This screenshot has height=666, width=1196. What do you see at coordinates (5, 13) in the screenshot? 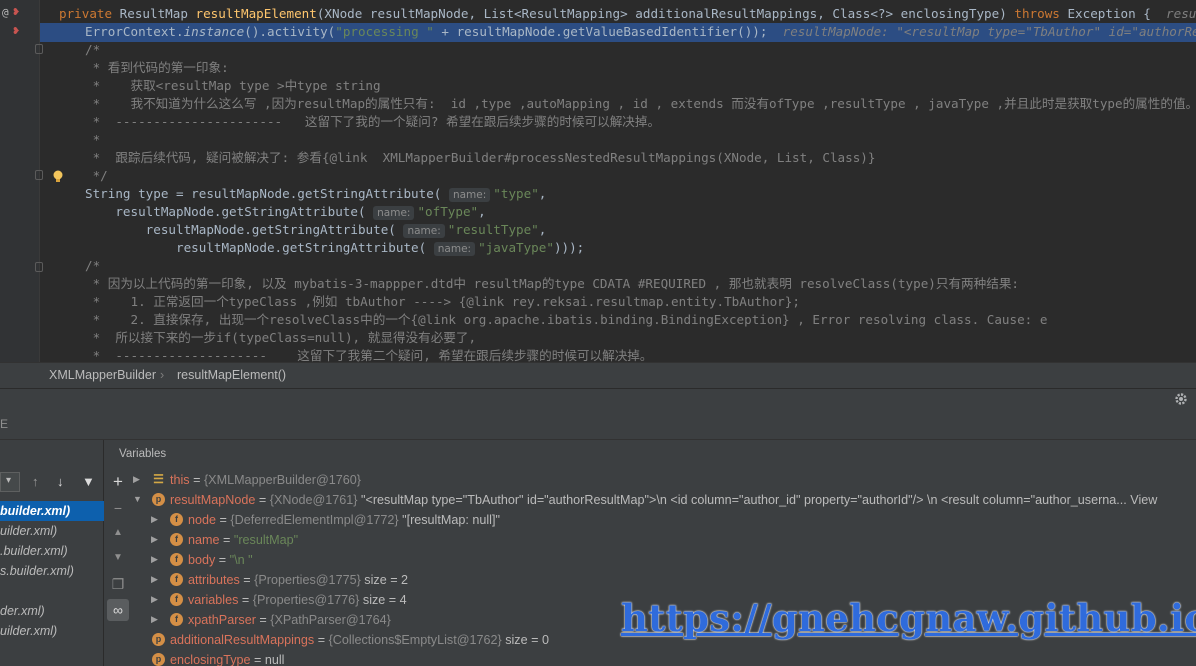
I see `override-marker-icon: @` at bounding box center [5, 13].